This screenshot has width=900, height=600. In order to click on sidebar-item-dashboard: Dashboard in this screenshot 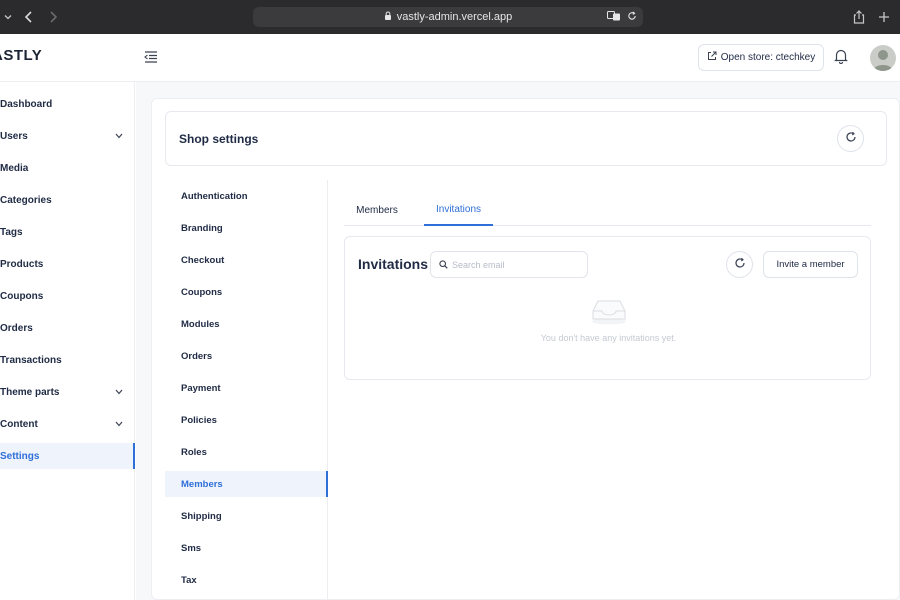, I will do `click(67, 104)`.